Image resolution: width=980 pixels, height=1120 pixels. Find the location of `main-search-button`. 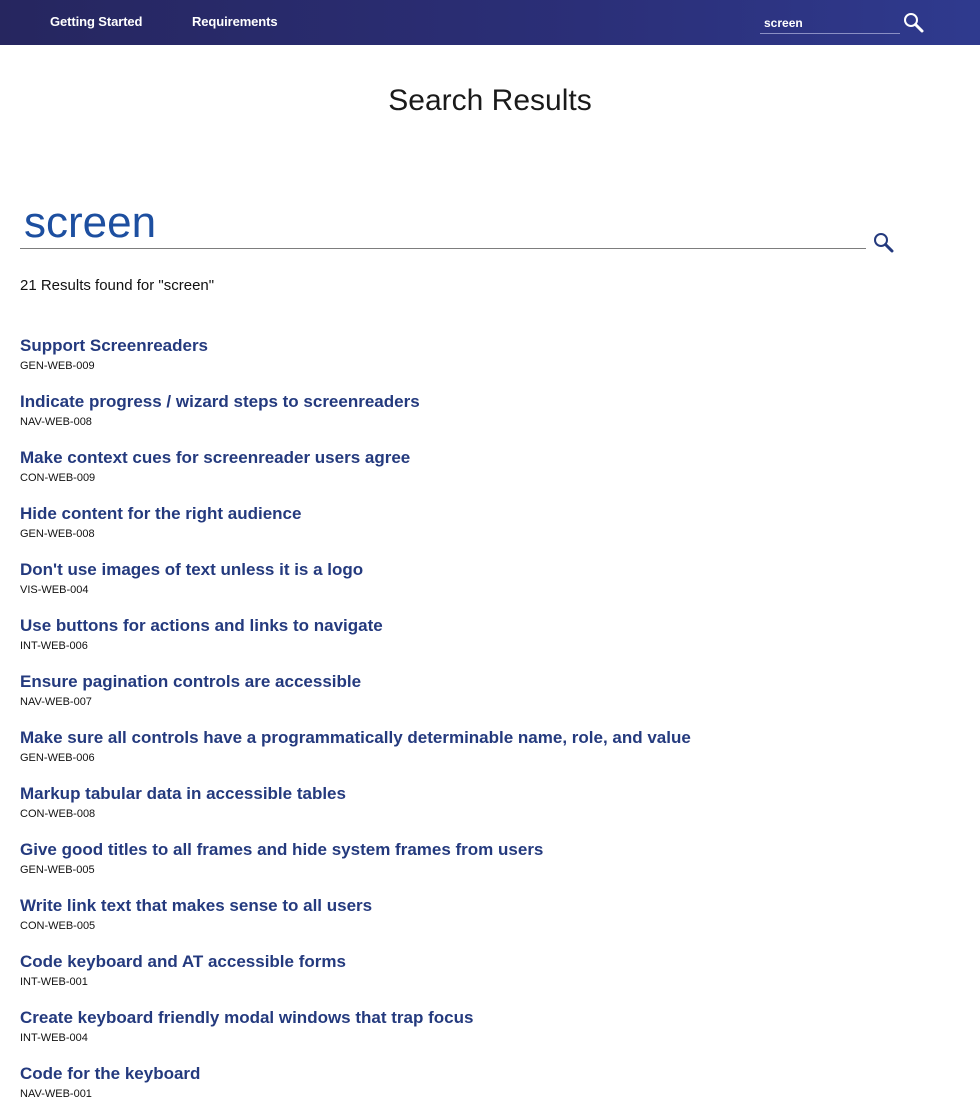

main-search-button is located at coordinates (884, 243).